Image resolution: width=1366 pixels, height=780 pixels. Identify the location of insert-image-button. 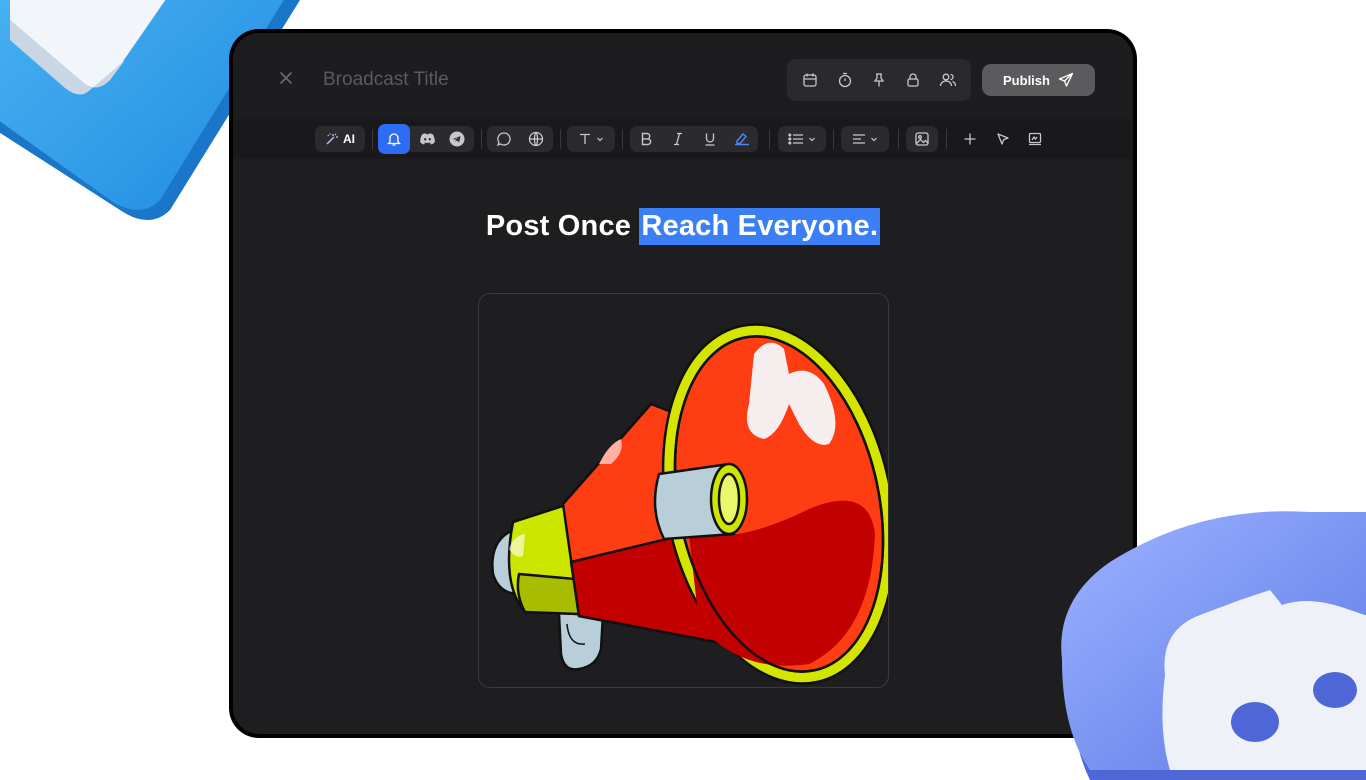
(922, 139).